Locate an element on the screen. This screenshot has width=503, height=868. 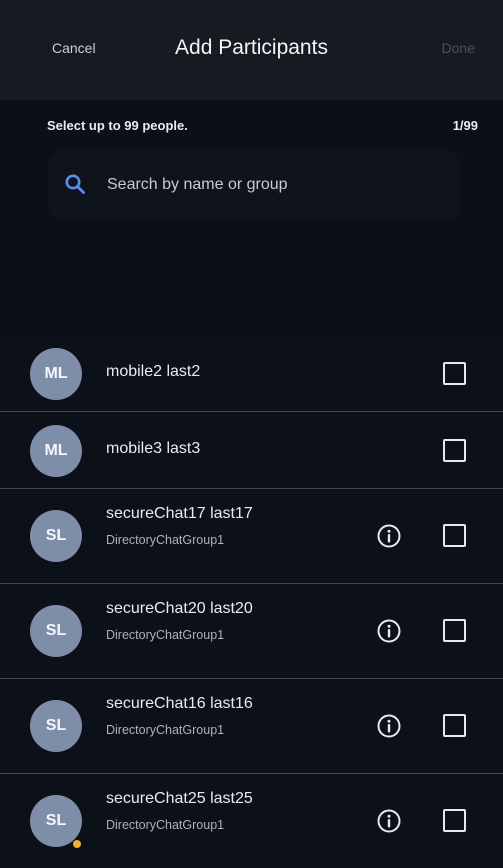
participant-row: SL secureChat16 last16 DirectoryChatGroup1 is located at coordinates (251, 726).